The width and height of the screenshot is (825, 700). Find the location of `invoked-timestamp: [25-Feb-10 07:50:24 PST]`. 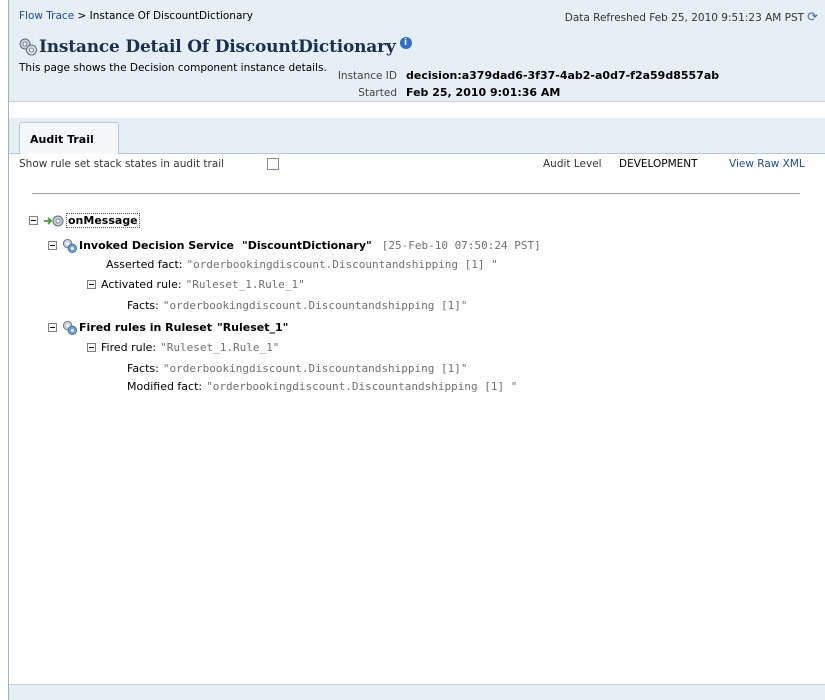

invoked-timestamp: [25-Feb-10 07:50:24 PST] is located at coordinates (461, 245).